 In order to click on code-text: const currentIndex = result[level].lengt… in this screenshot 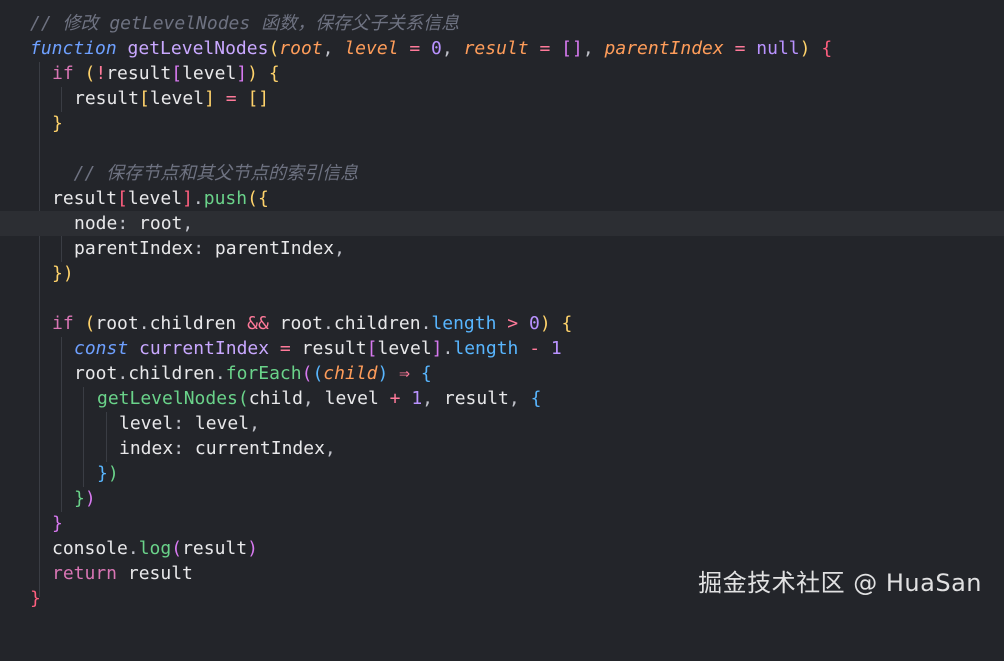, I will do `click(318, 348)`.